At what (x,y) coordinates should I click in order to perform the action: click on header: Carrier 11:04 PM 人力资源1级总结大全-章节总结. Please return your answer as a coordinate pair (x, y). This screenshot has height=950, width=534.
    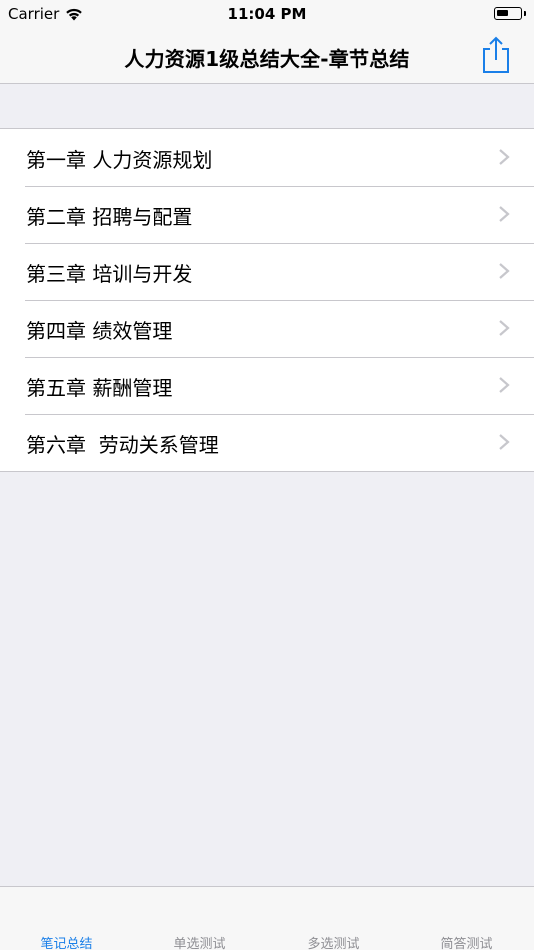
    Looking at the image, I should click on (267, 42).